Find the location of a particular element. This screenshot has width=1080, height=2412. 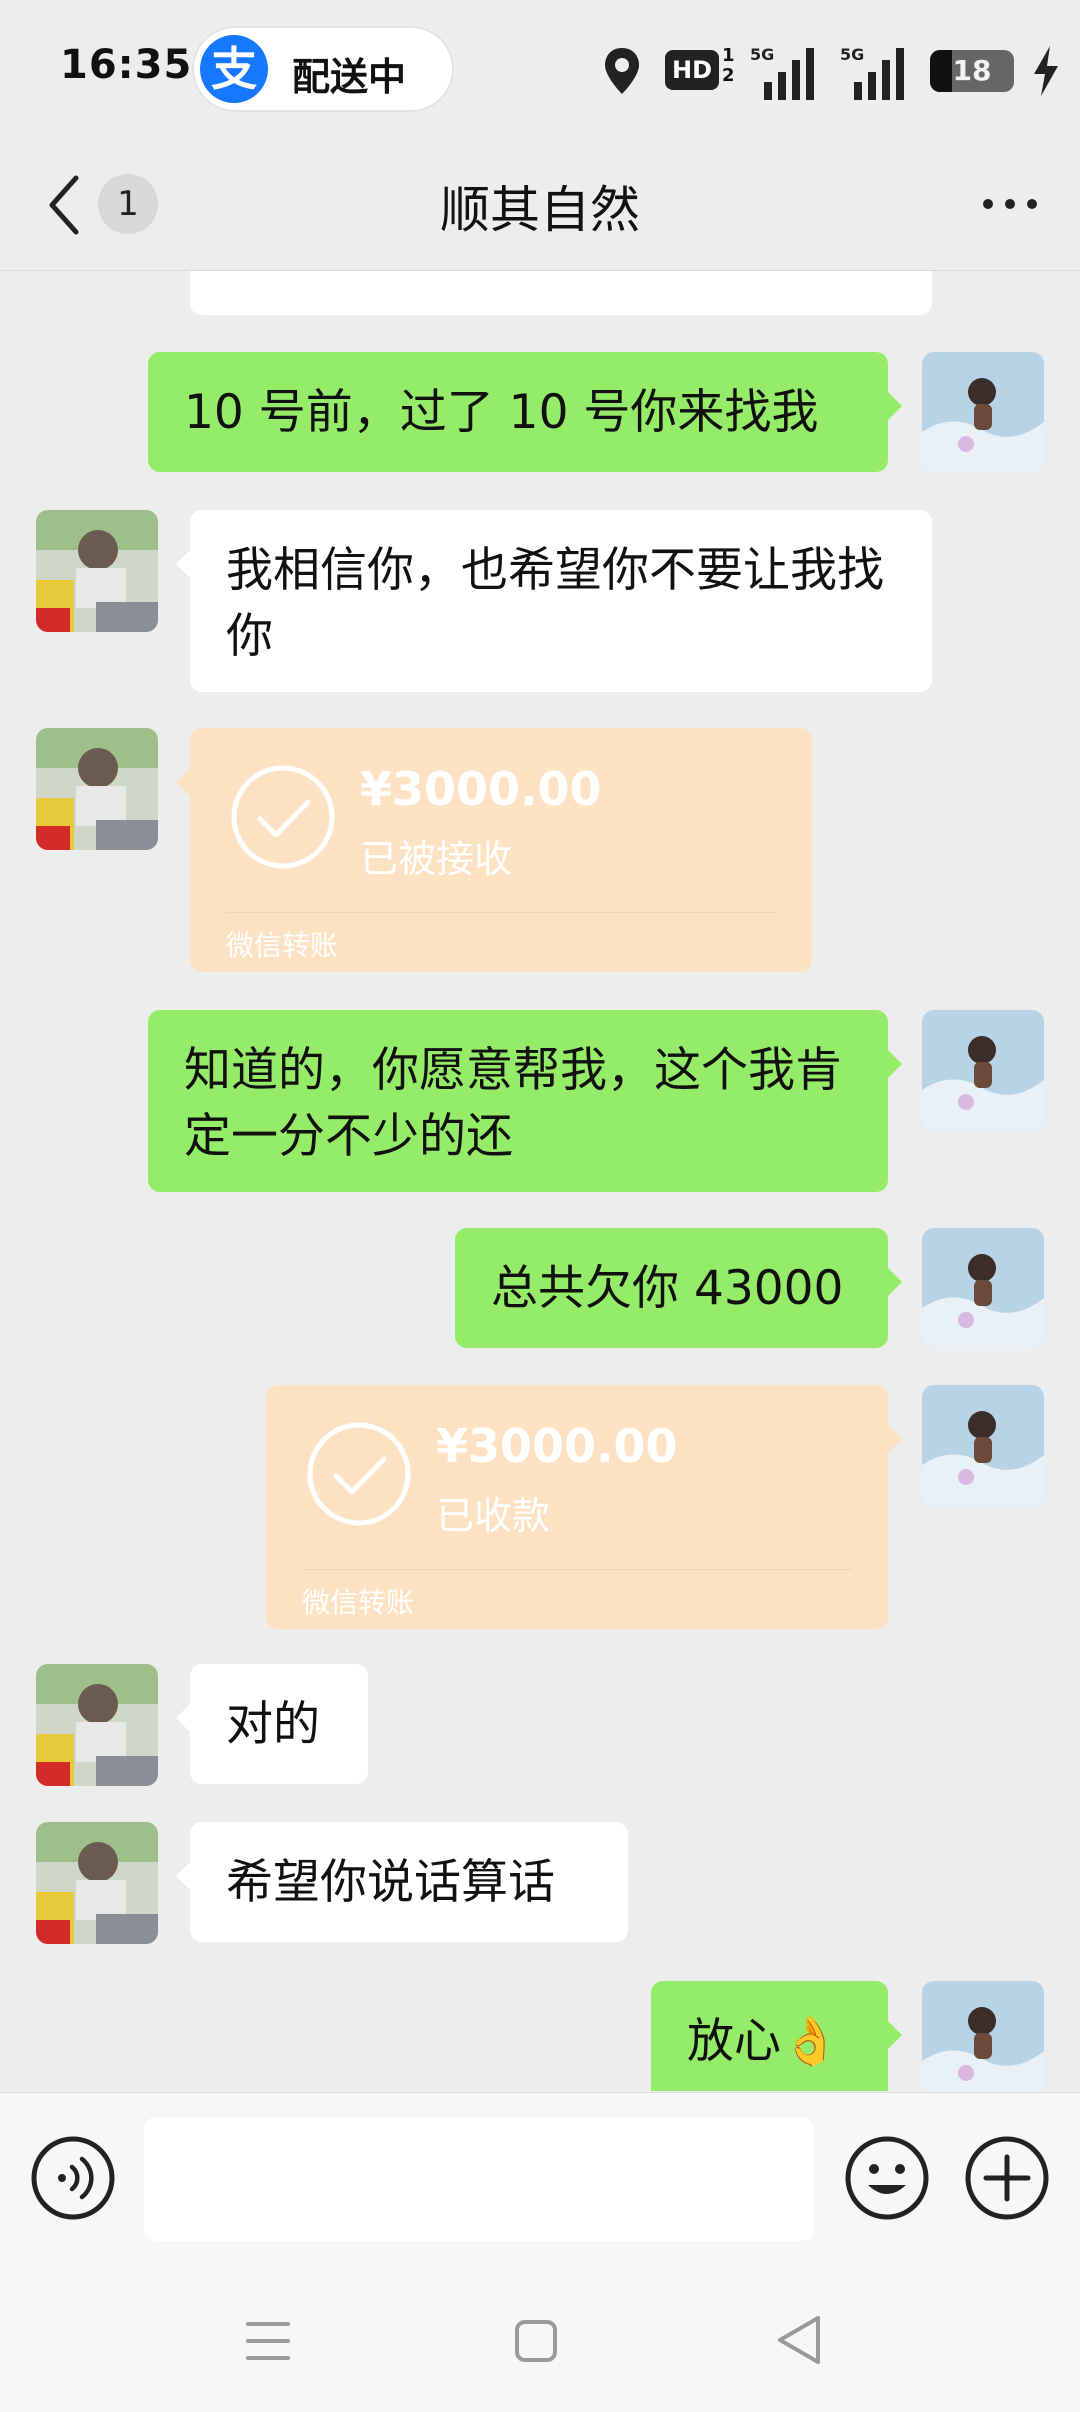

transfer-status: 已被接收 is located at coordinates (436, 859).